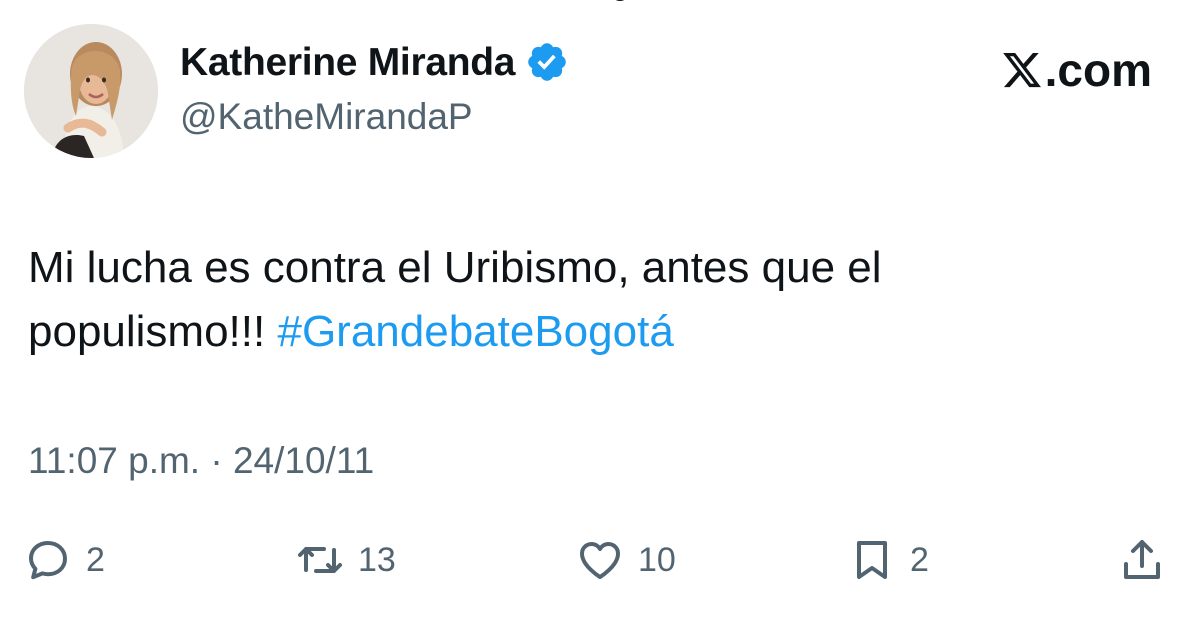 This screenshot has width=1200, height=640. What do you see at coordinates (475, 331) in the screenshot?
I see `hashtag-link: #GrandebateBogotá` at bounding box center [475, 331].